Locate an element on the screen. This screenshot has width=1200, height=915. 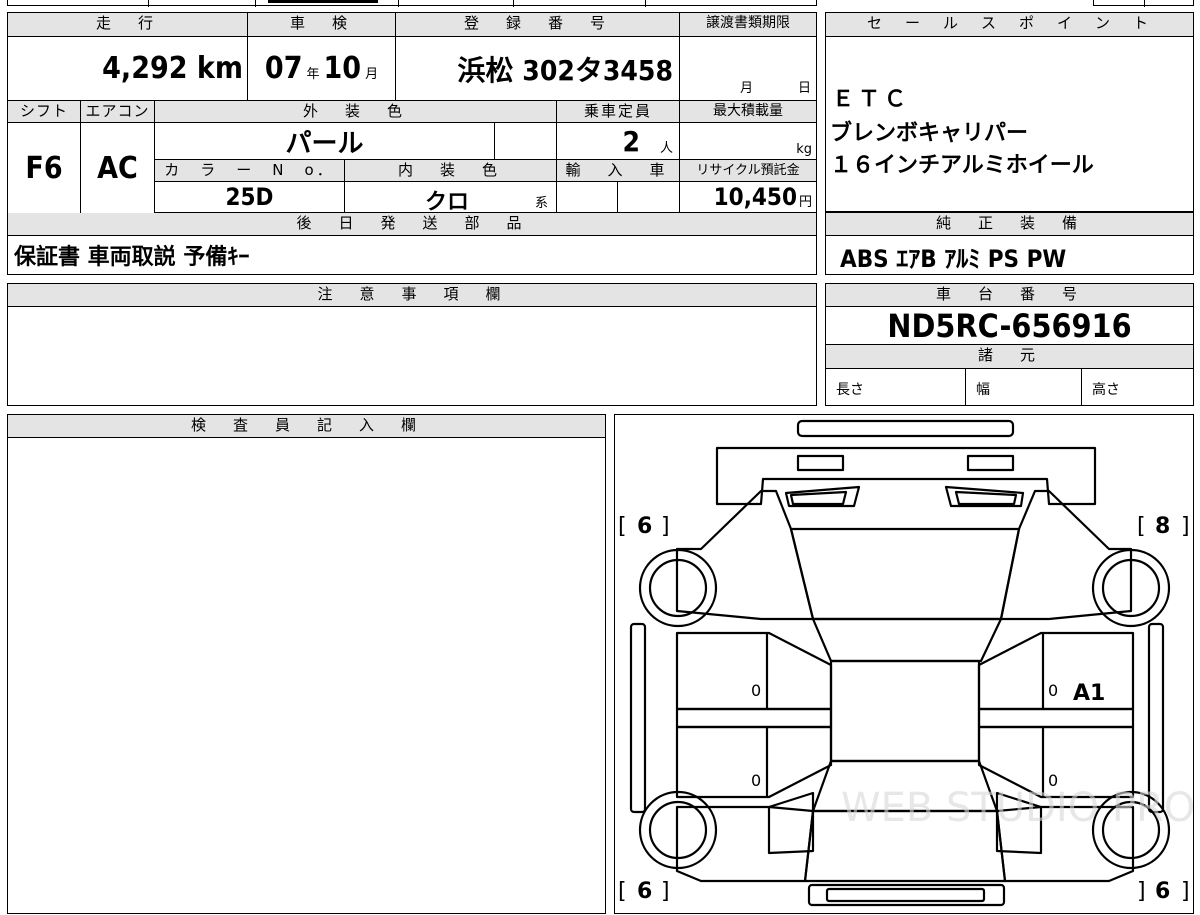
inspection-header: 車 検 is located at coordinates (322, 25).